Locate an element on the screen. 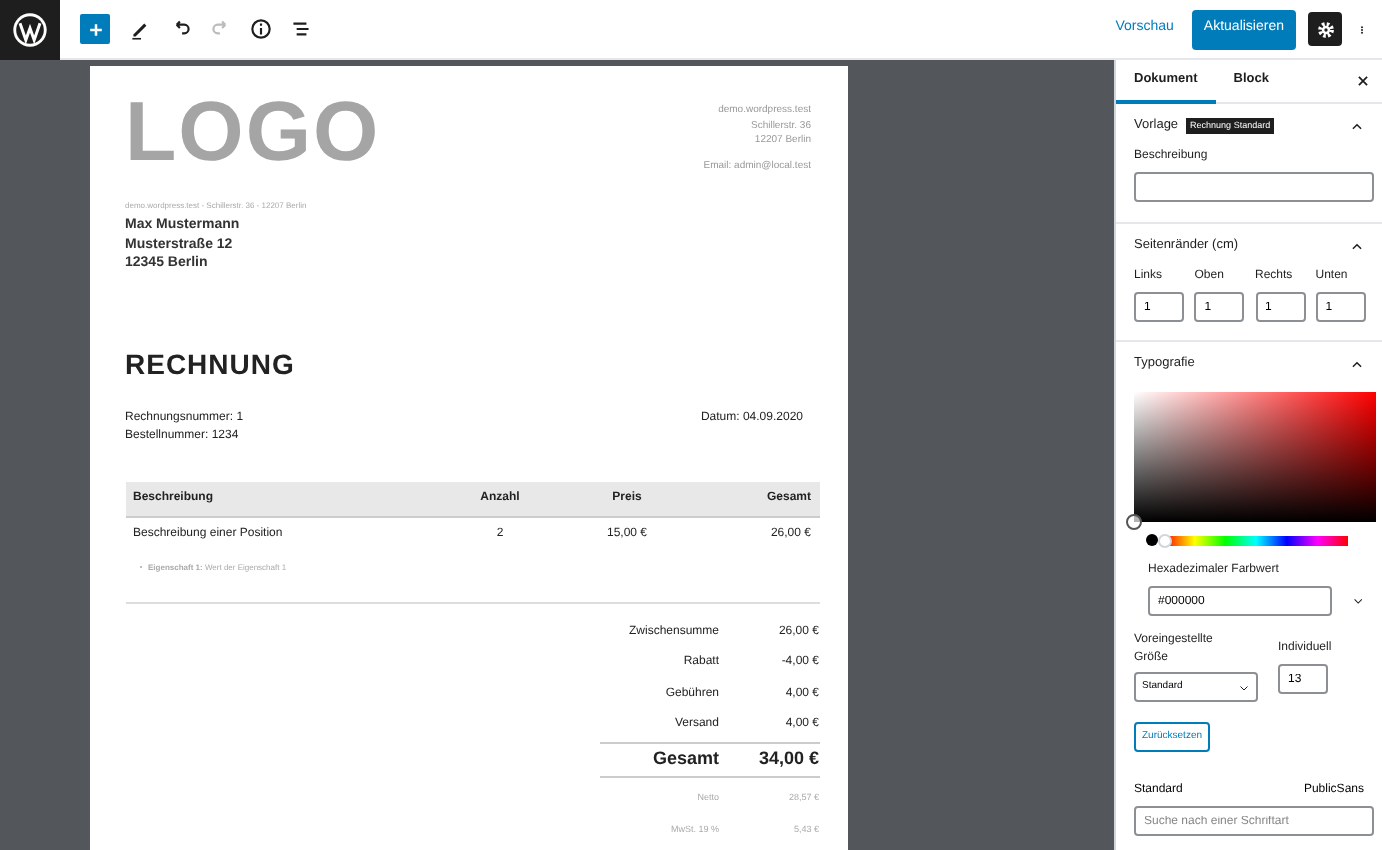  hue-slider is located at coordinates (1256, 540).